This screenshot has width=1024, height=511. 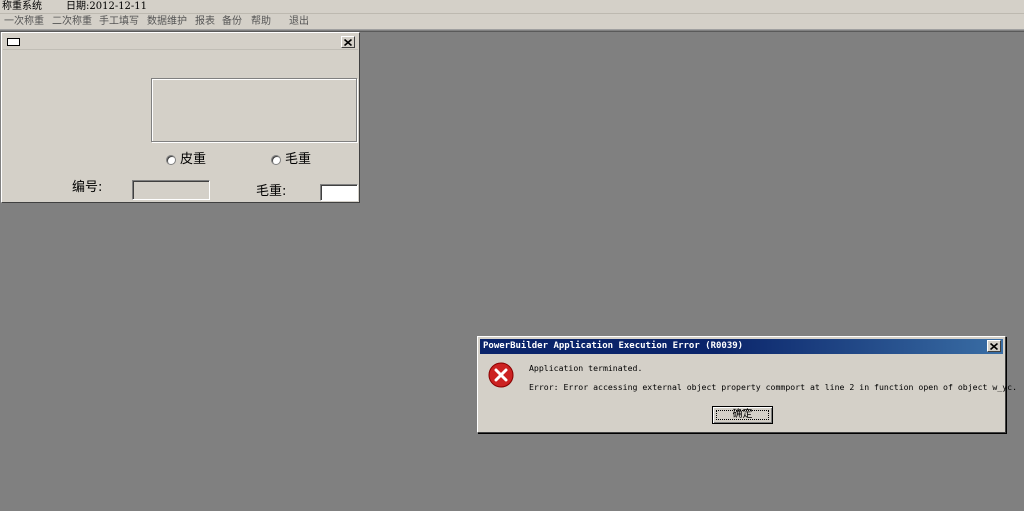 What do you see at coordinates (299, 21) in the screenshot?
I see `menu-item-exit: 退出` at bounding box center [299, 21].